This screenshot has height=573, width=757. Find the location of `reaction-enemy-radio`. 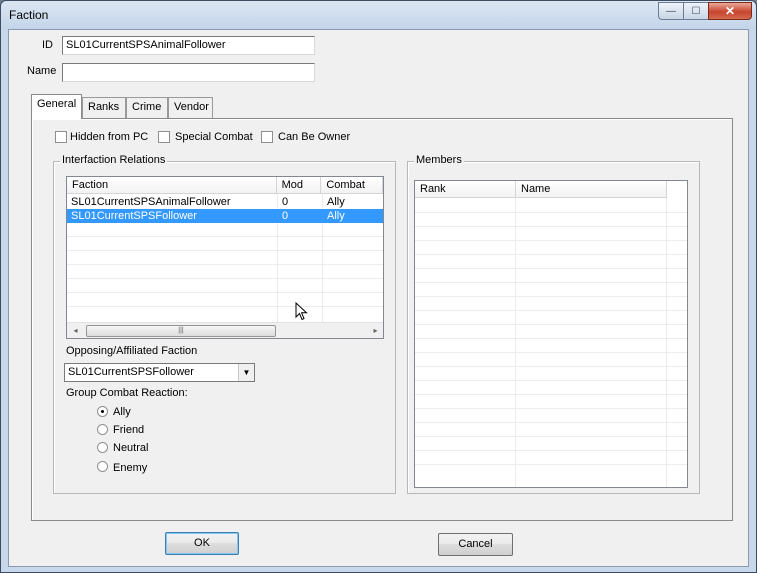

reaction-enemy-radio is located at coordinates (102, 466).